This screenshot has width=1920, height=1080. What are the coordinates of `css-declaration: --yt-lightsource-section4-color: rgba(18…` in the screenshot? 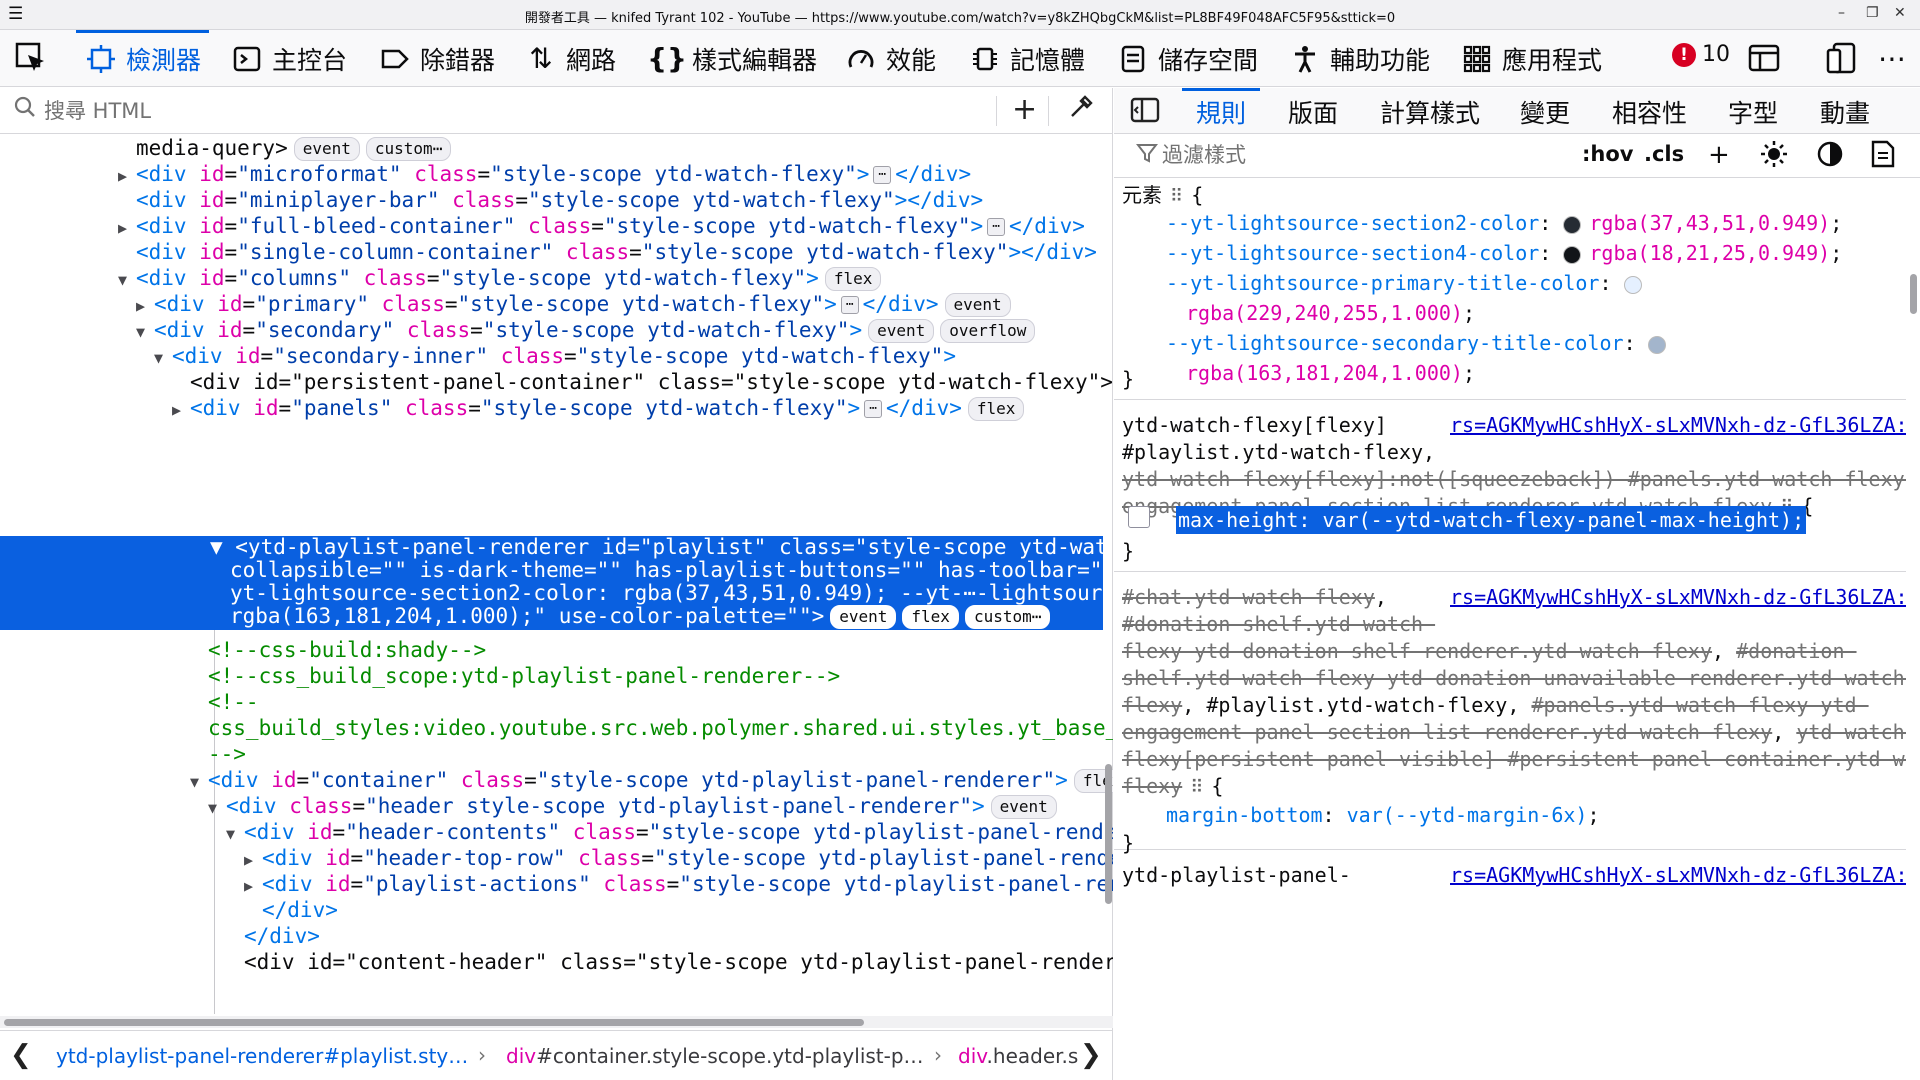 It's located at (1504, 253).